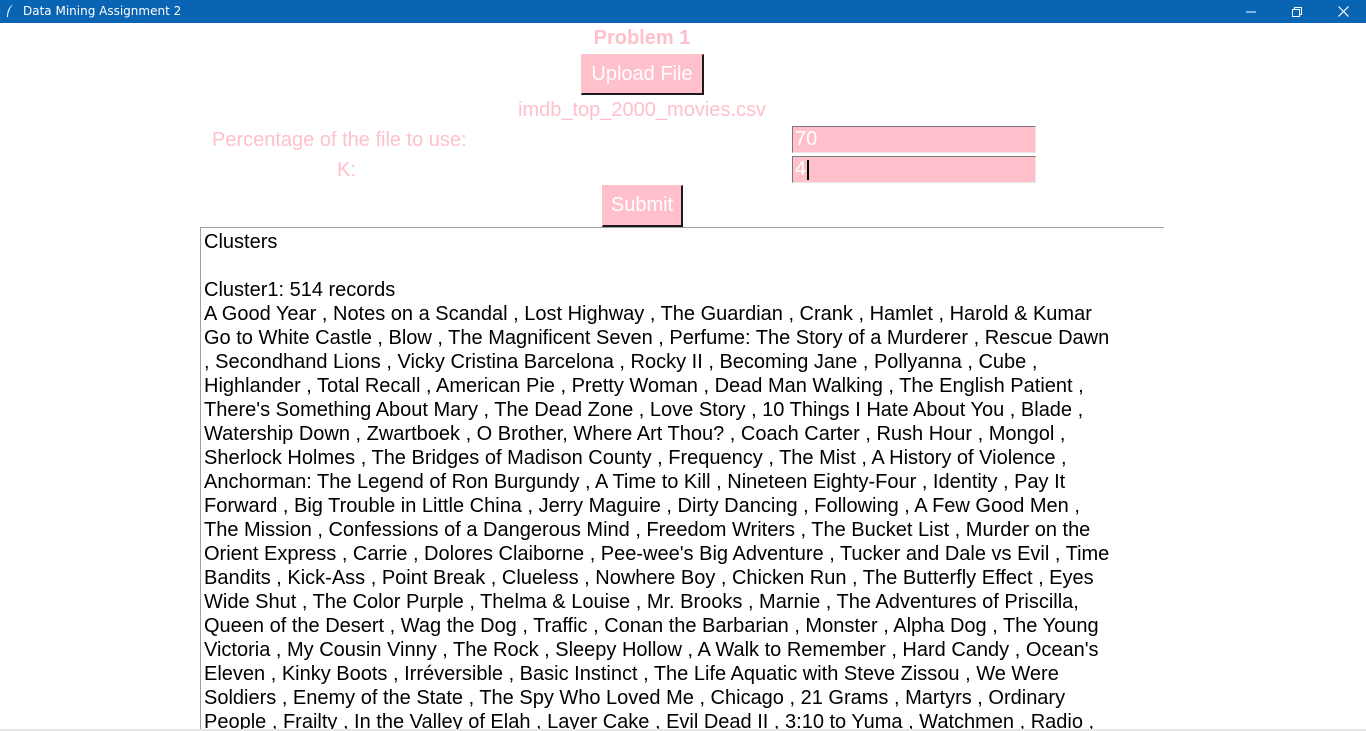  I want to click on percentage-value: 70, so click(806, 139).